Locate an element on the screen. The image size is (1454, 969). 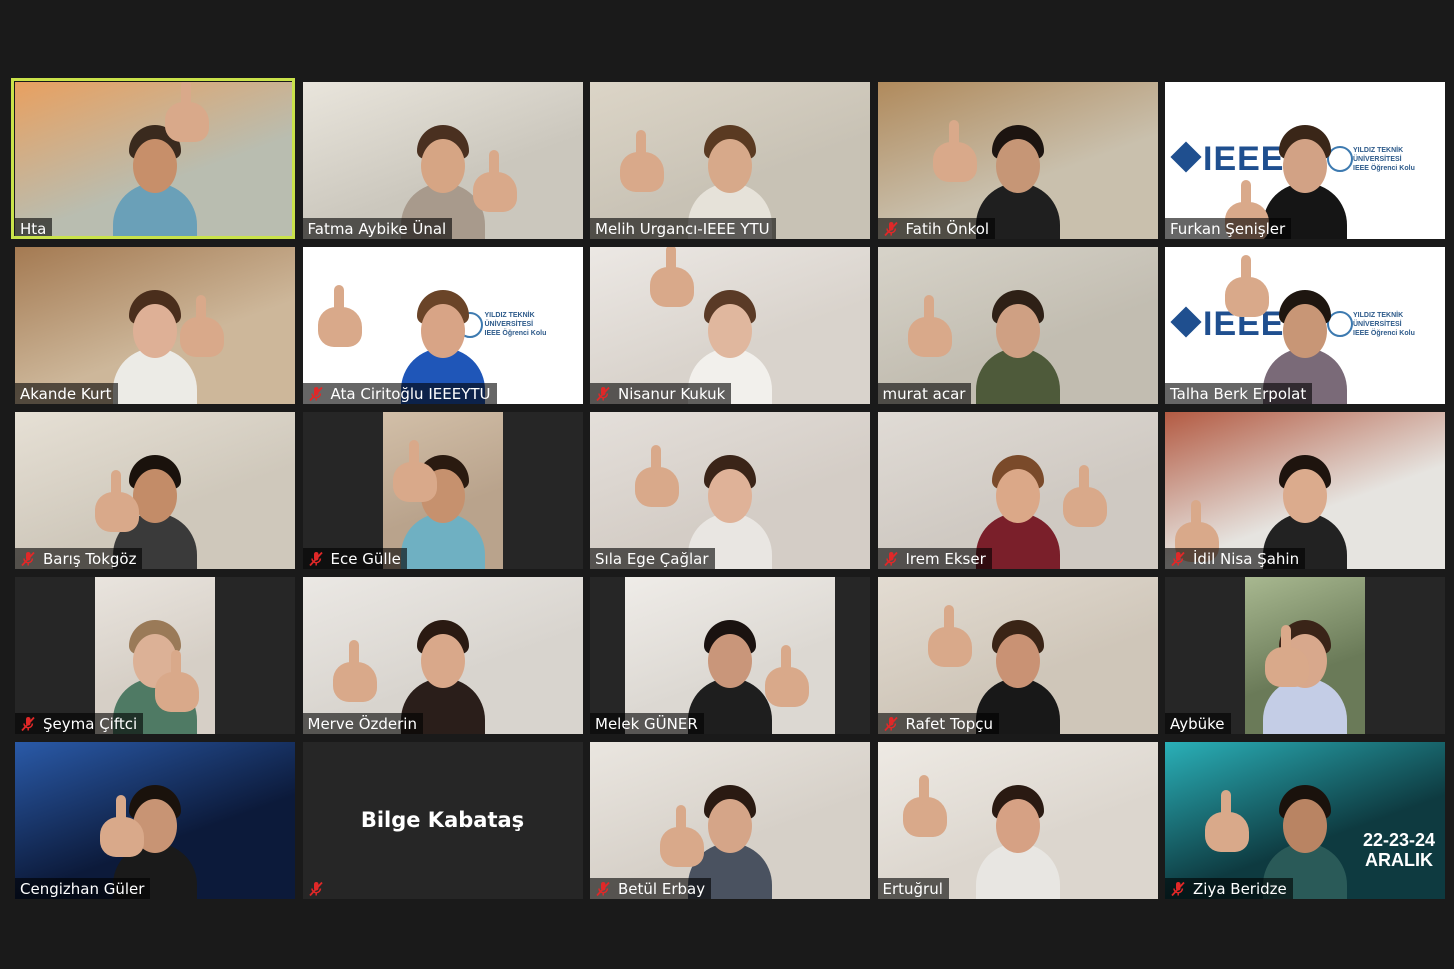
participant-name: Melih Urgancı-IEEE YTU is located at coordinates (682, 228).